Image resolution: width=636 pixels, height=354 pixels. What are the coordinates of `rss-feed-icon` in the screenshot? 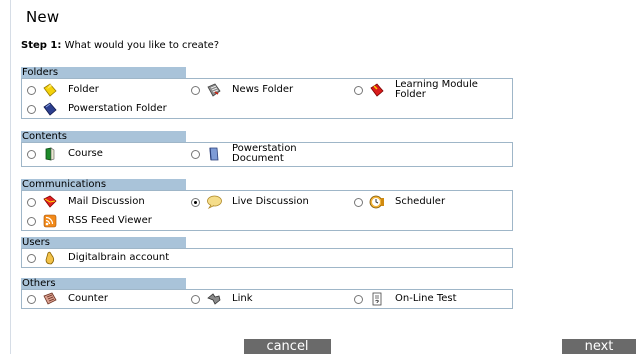 It's located at (50, 221).